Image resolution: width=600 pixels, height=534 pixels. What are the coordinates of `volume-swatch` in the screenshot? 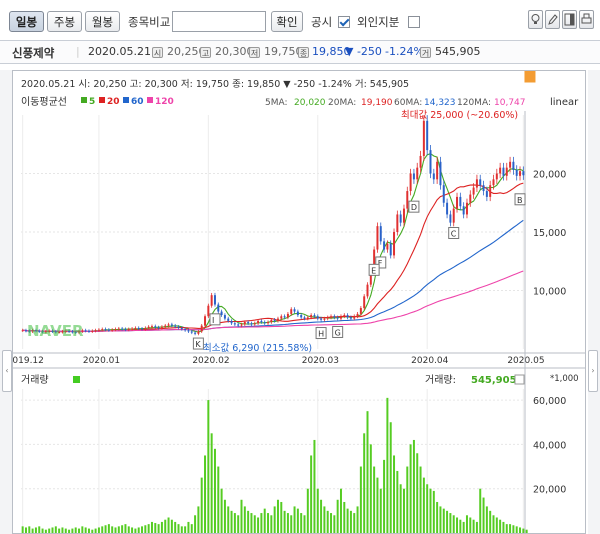 It's located at (76, 379).